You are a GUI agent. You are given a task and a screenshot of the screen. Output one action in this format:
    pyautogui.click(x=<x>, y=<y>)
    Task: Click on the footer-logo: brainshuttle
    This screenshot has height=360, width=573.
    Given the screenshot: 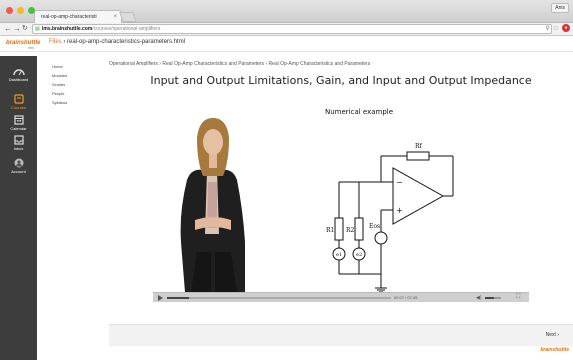 What is the action you would take?
    pyautogui.click(x=554, y=350)
    